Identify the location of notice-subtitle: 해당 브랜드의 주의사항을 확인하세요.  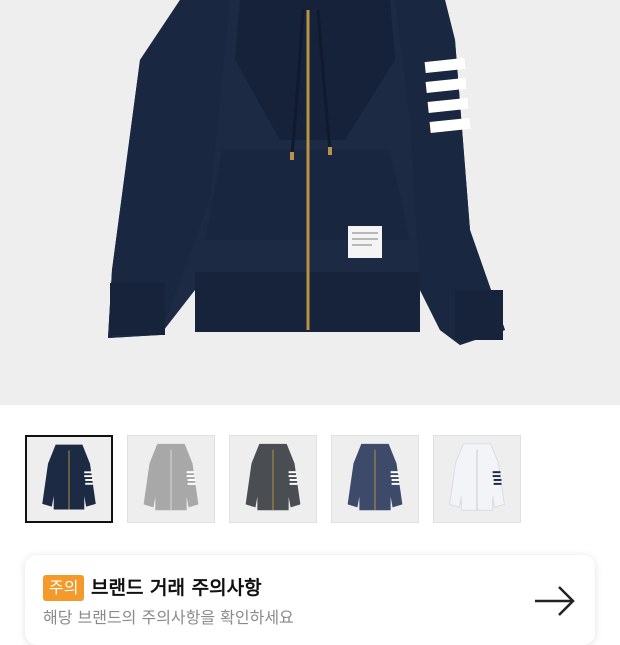
(168, 617).